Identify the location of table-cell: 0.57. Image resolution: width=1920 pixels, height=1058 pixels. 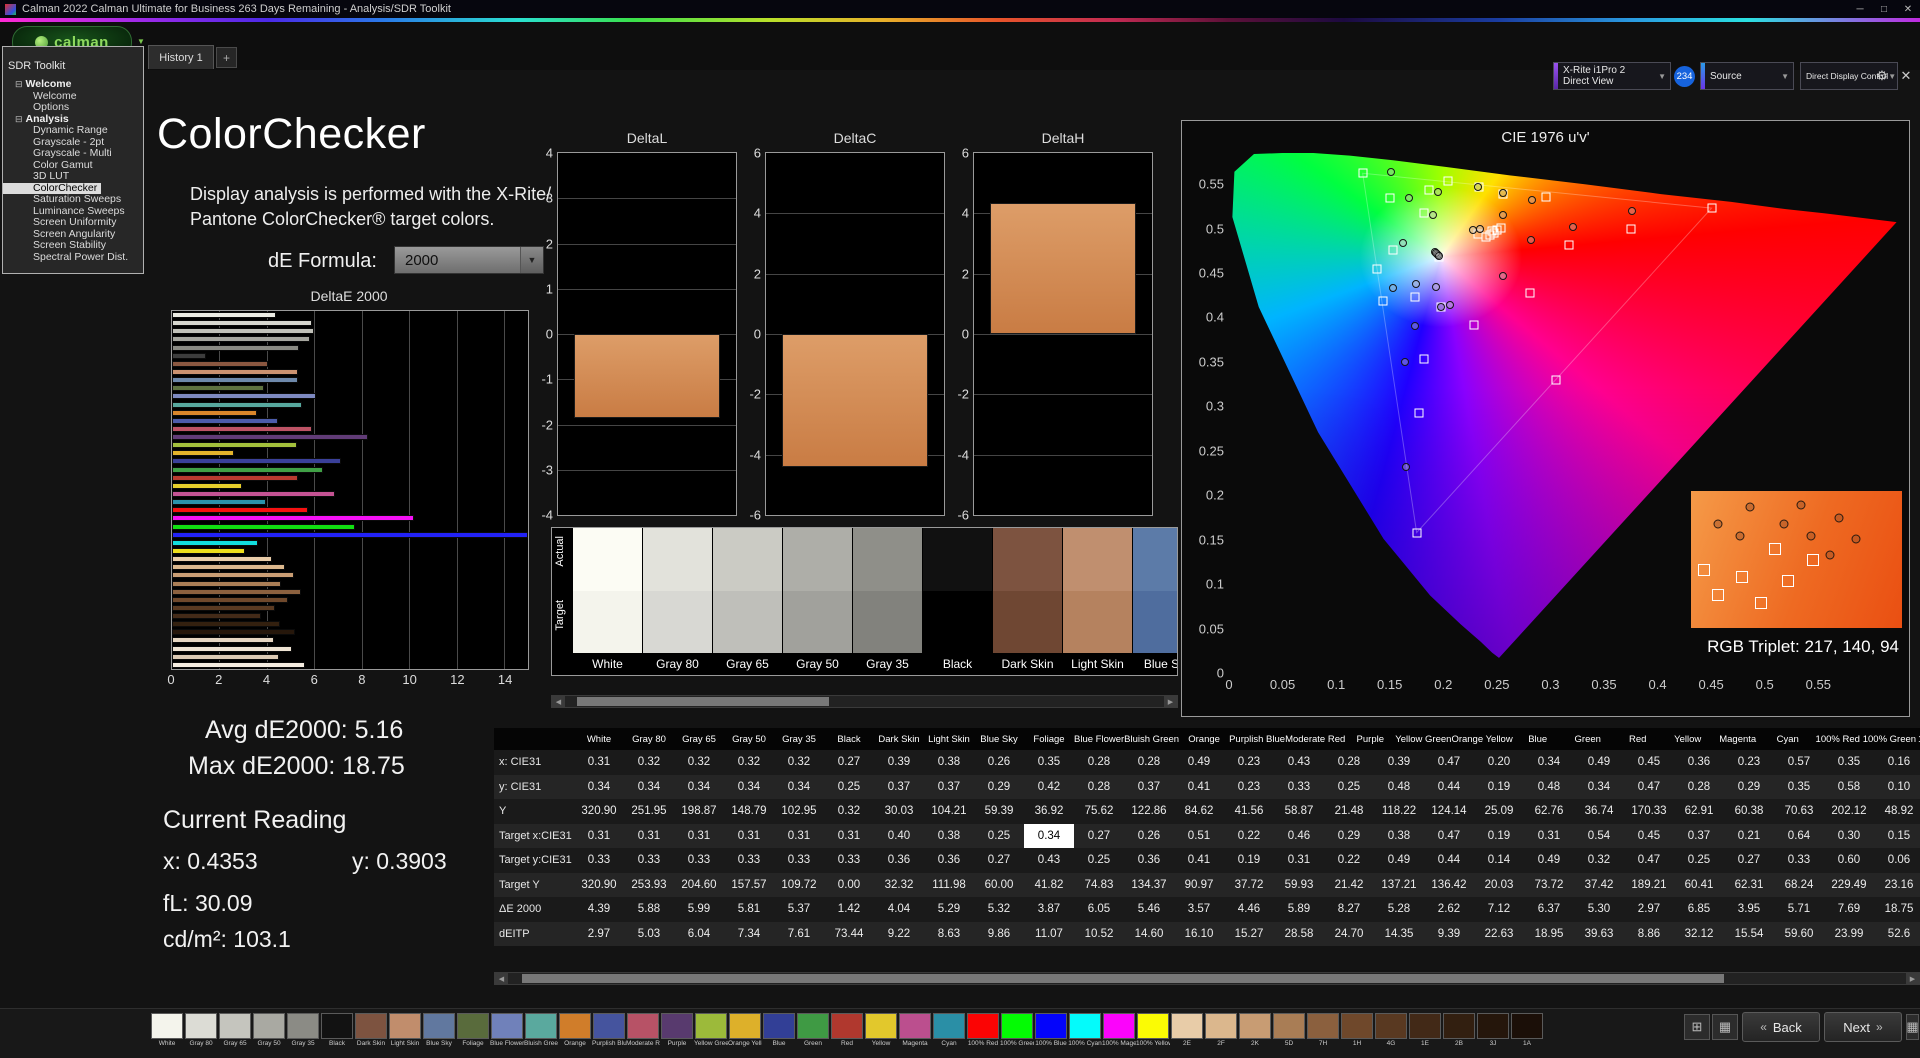
(1799, 762).